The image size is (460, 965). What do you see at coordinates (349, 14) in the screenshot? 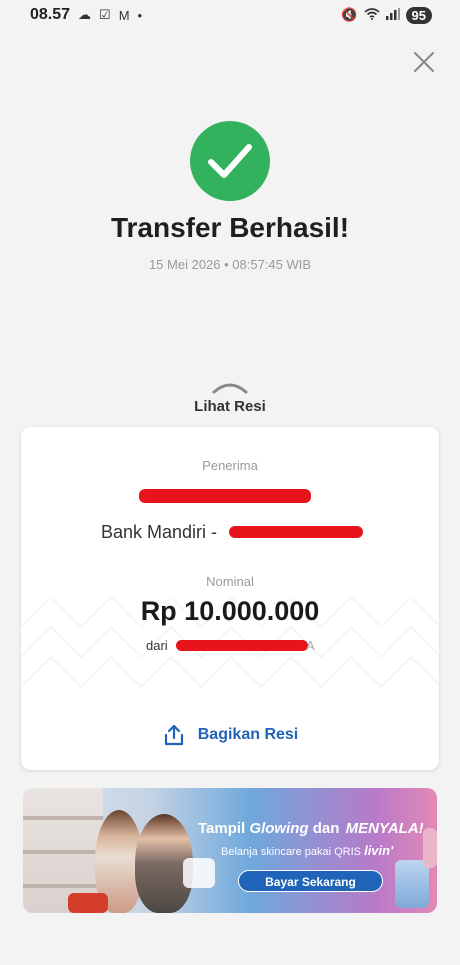
I see `mute-icon: 🔇` at bounding box center [349, 14].